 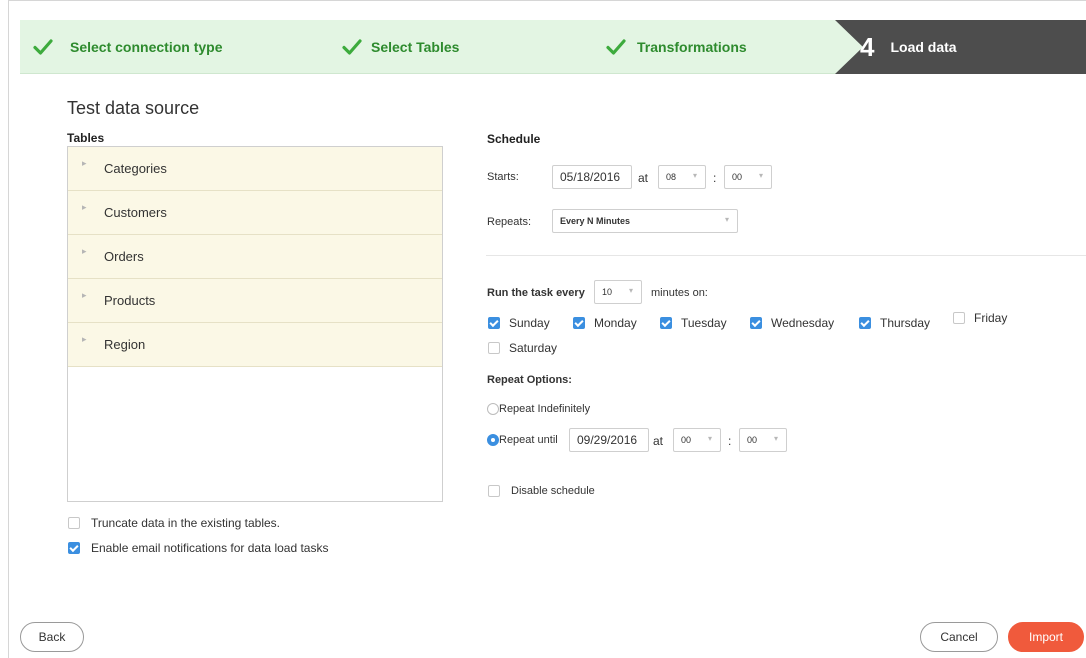 What do you see at coordinates (763, 440) in the screenshot?
I see `until-minute-select: 00 ▾` at bounding box center [763, 440].